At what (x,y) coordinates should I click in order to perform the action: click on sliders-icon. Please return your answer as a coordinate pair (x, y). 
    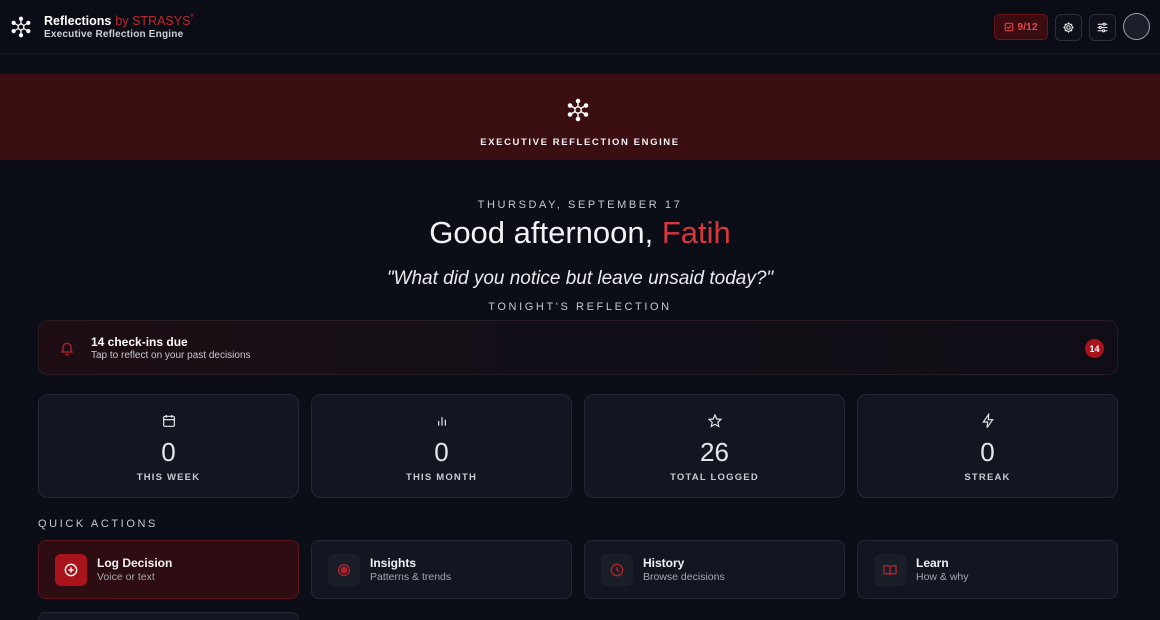
    Looking at the image, I should click on (1102, 27).